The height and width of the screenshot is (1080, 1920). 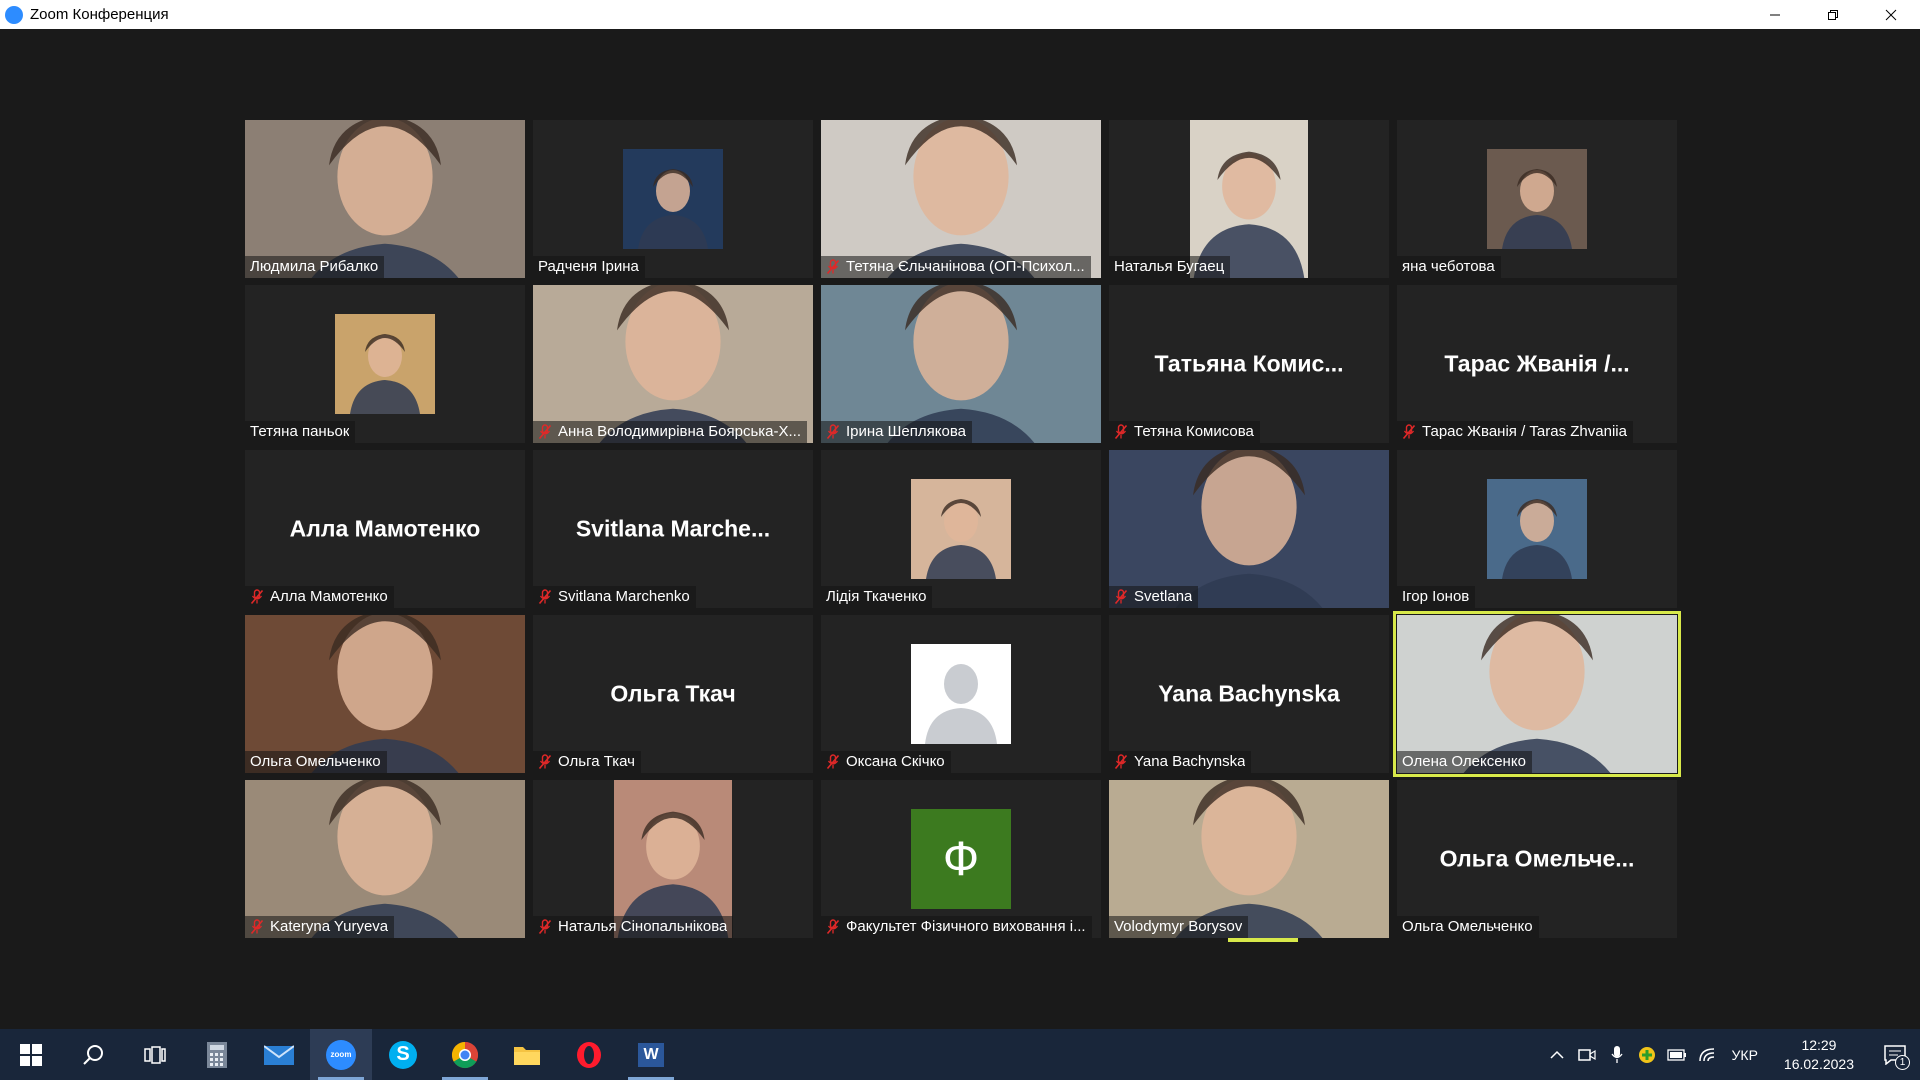 I want to click on taskbar-zoom: zoom, so click(x=341, y=1054).